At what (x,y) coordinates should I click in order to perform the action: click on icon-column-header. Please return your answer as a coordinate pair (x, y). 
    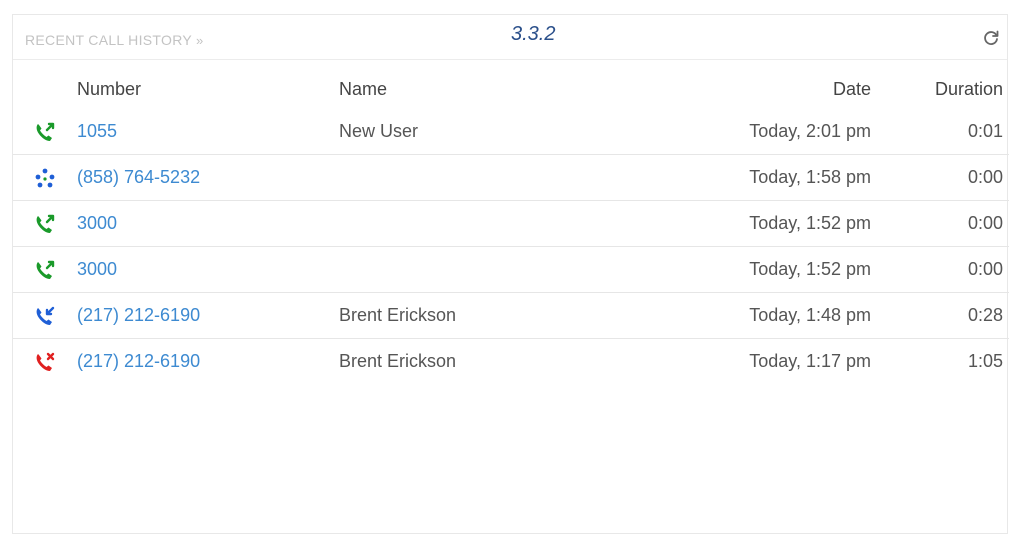
    Looking at the image, I should click on (45, 89).